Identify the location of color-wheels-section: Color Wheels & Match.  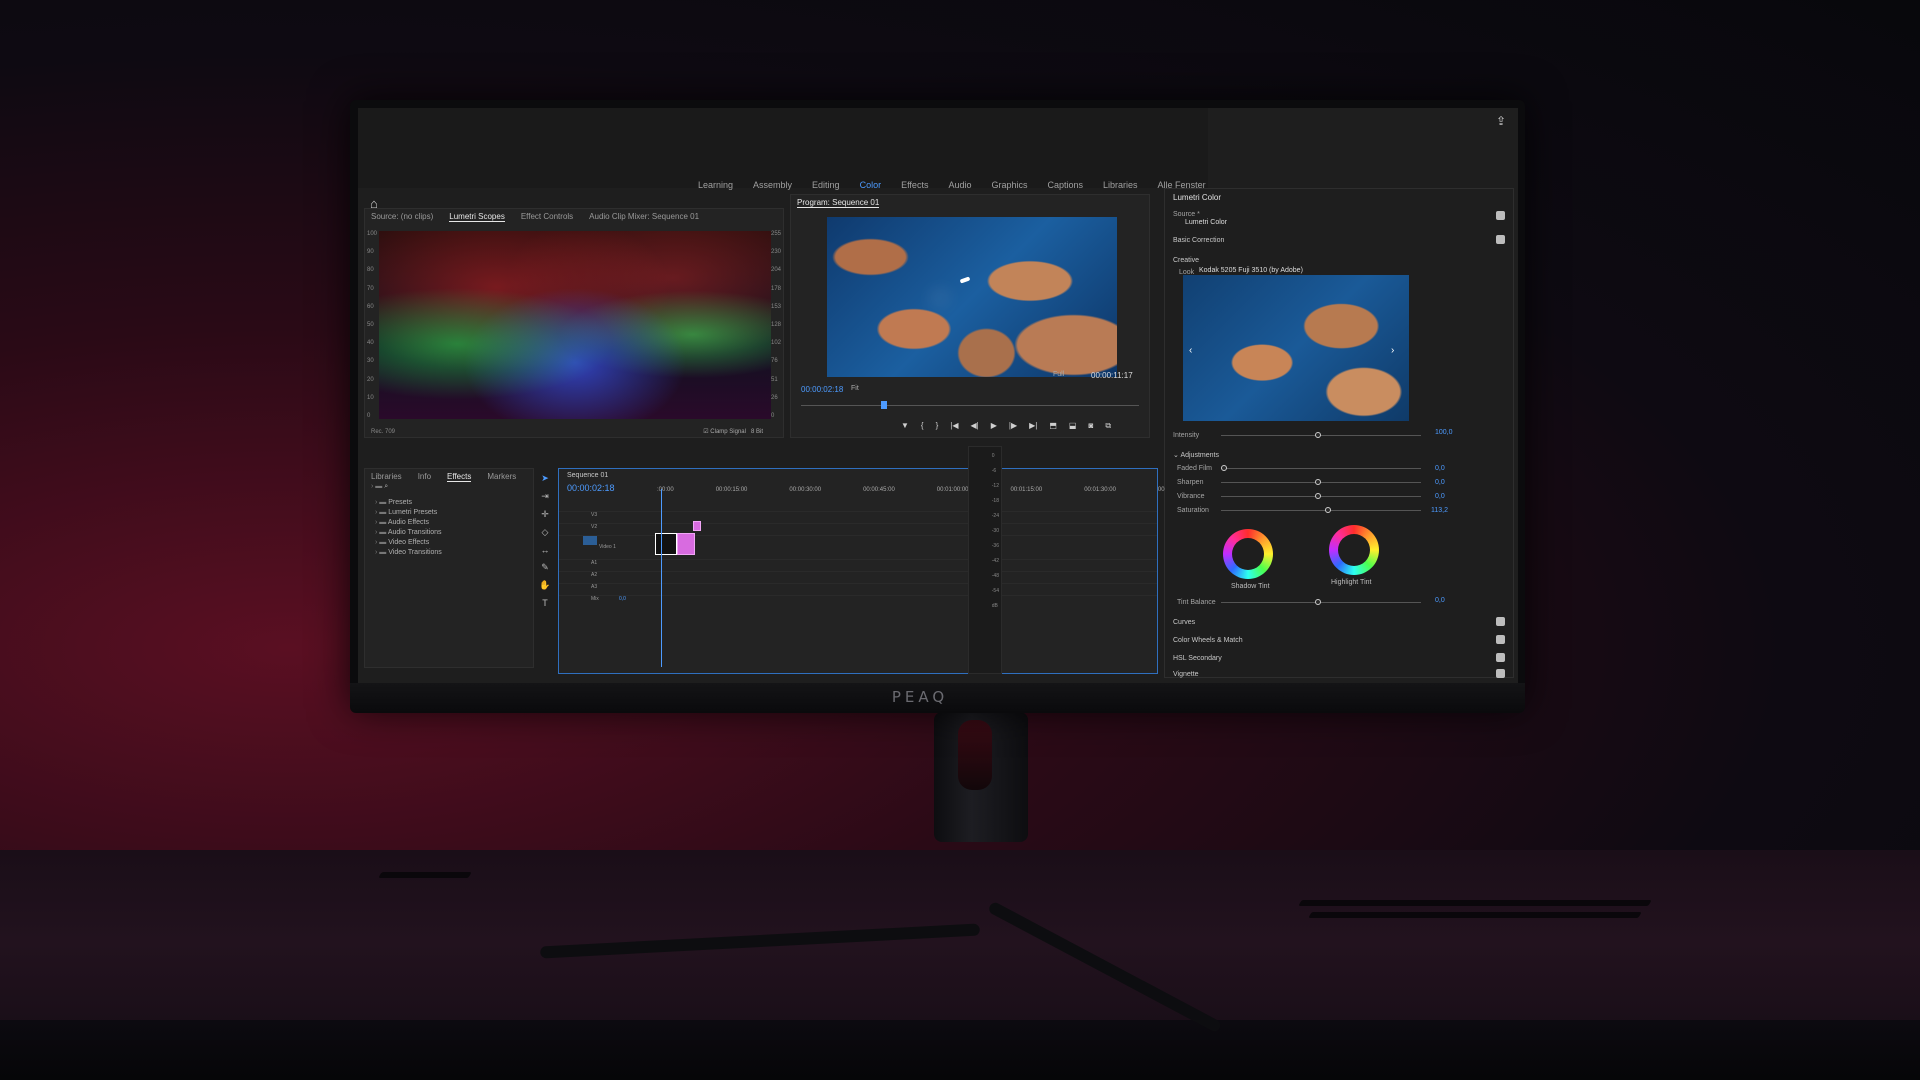
(1208, 640).